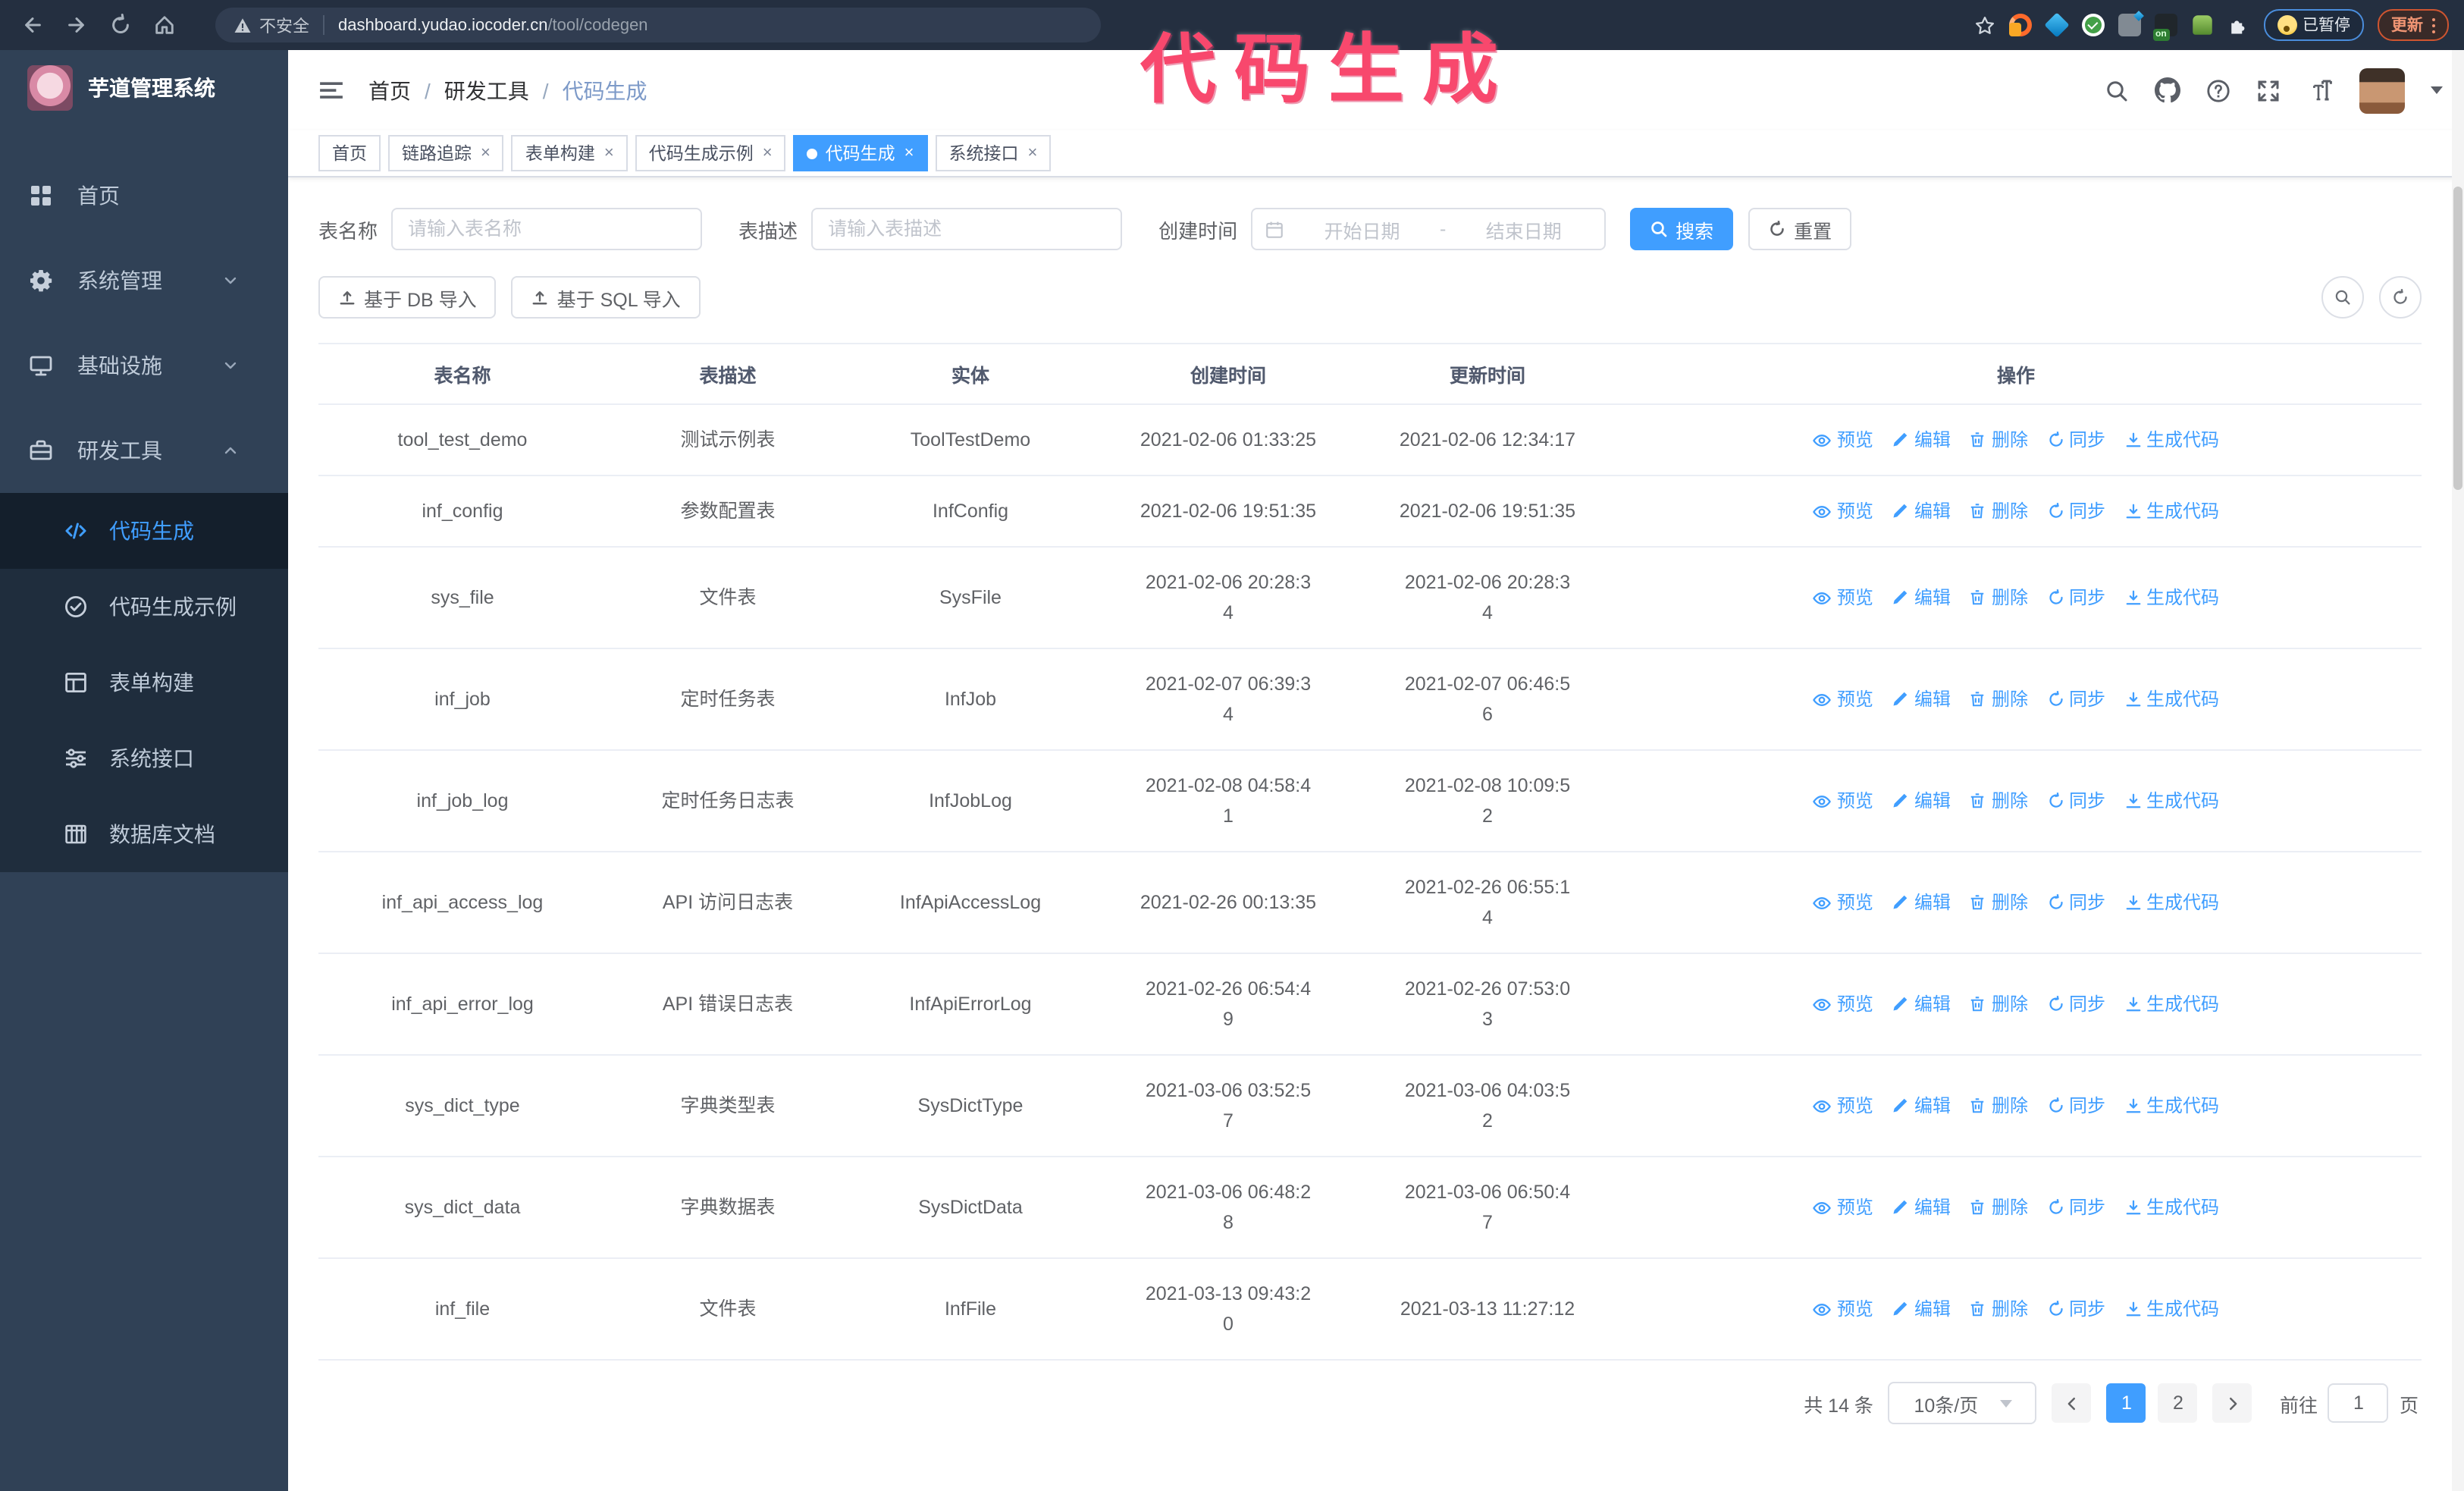 The height and width of the screenshot is (1491, 2464). Describe the element at coordinates (144, 450) in the screenshot. I see `sidebar-item-toolbox: 研发工具` at that location.